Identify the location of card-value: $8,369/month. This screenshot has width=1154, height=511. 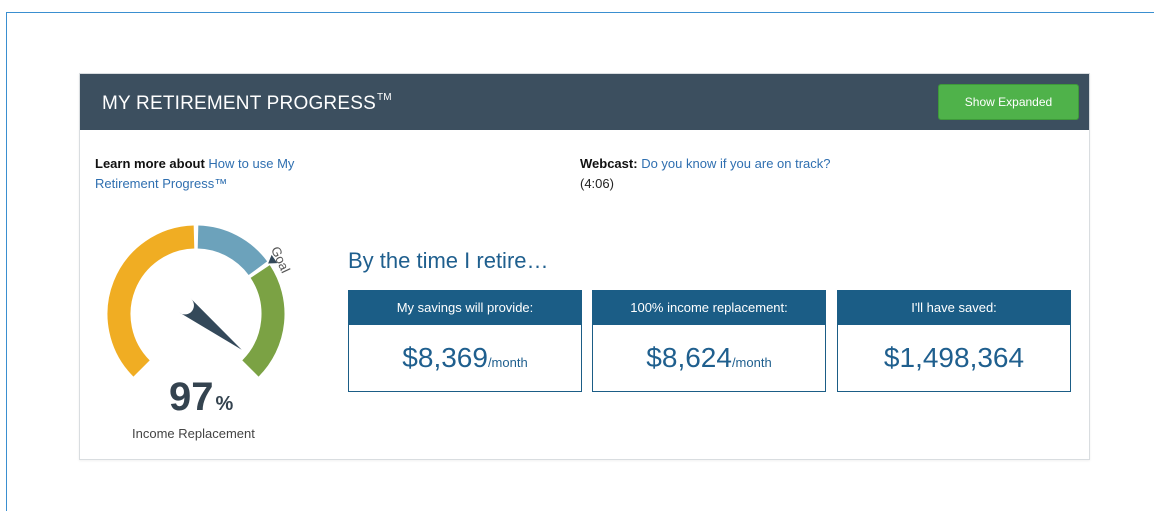
(465, 360).